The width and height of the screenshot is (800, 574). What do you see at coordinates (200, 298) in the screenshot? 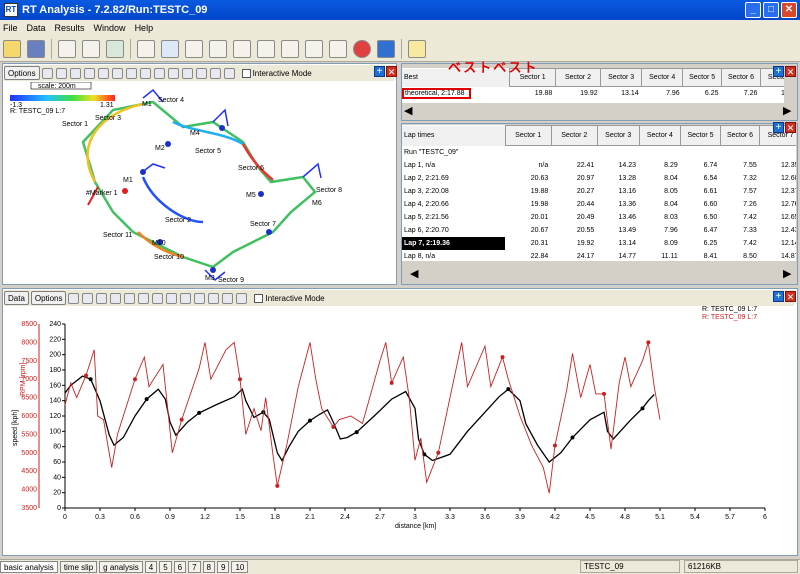
I see `x-zoom-out-icon` at bounding box center [200, 298].